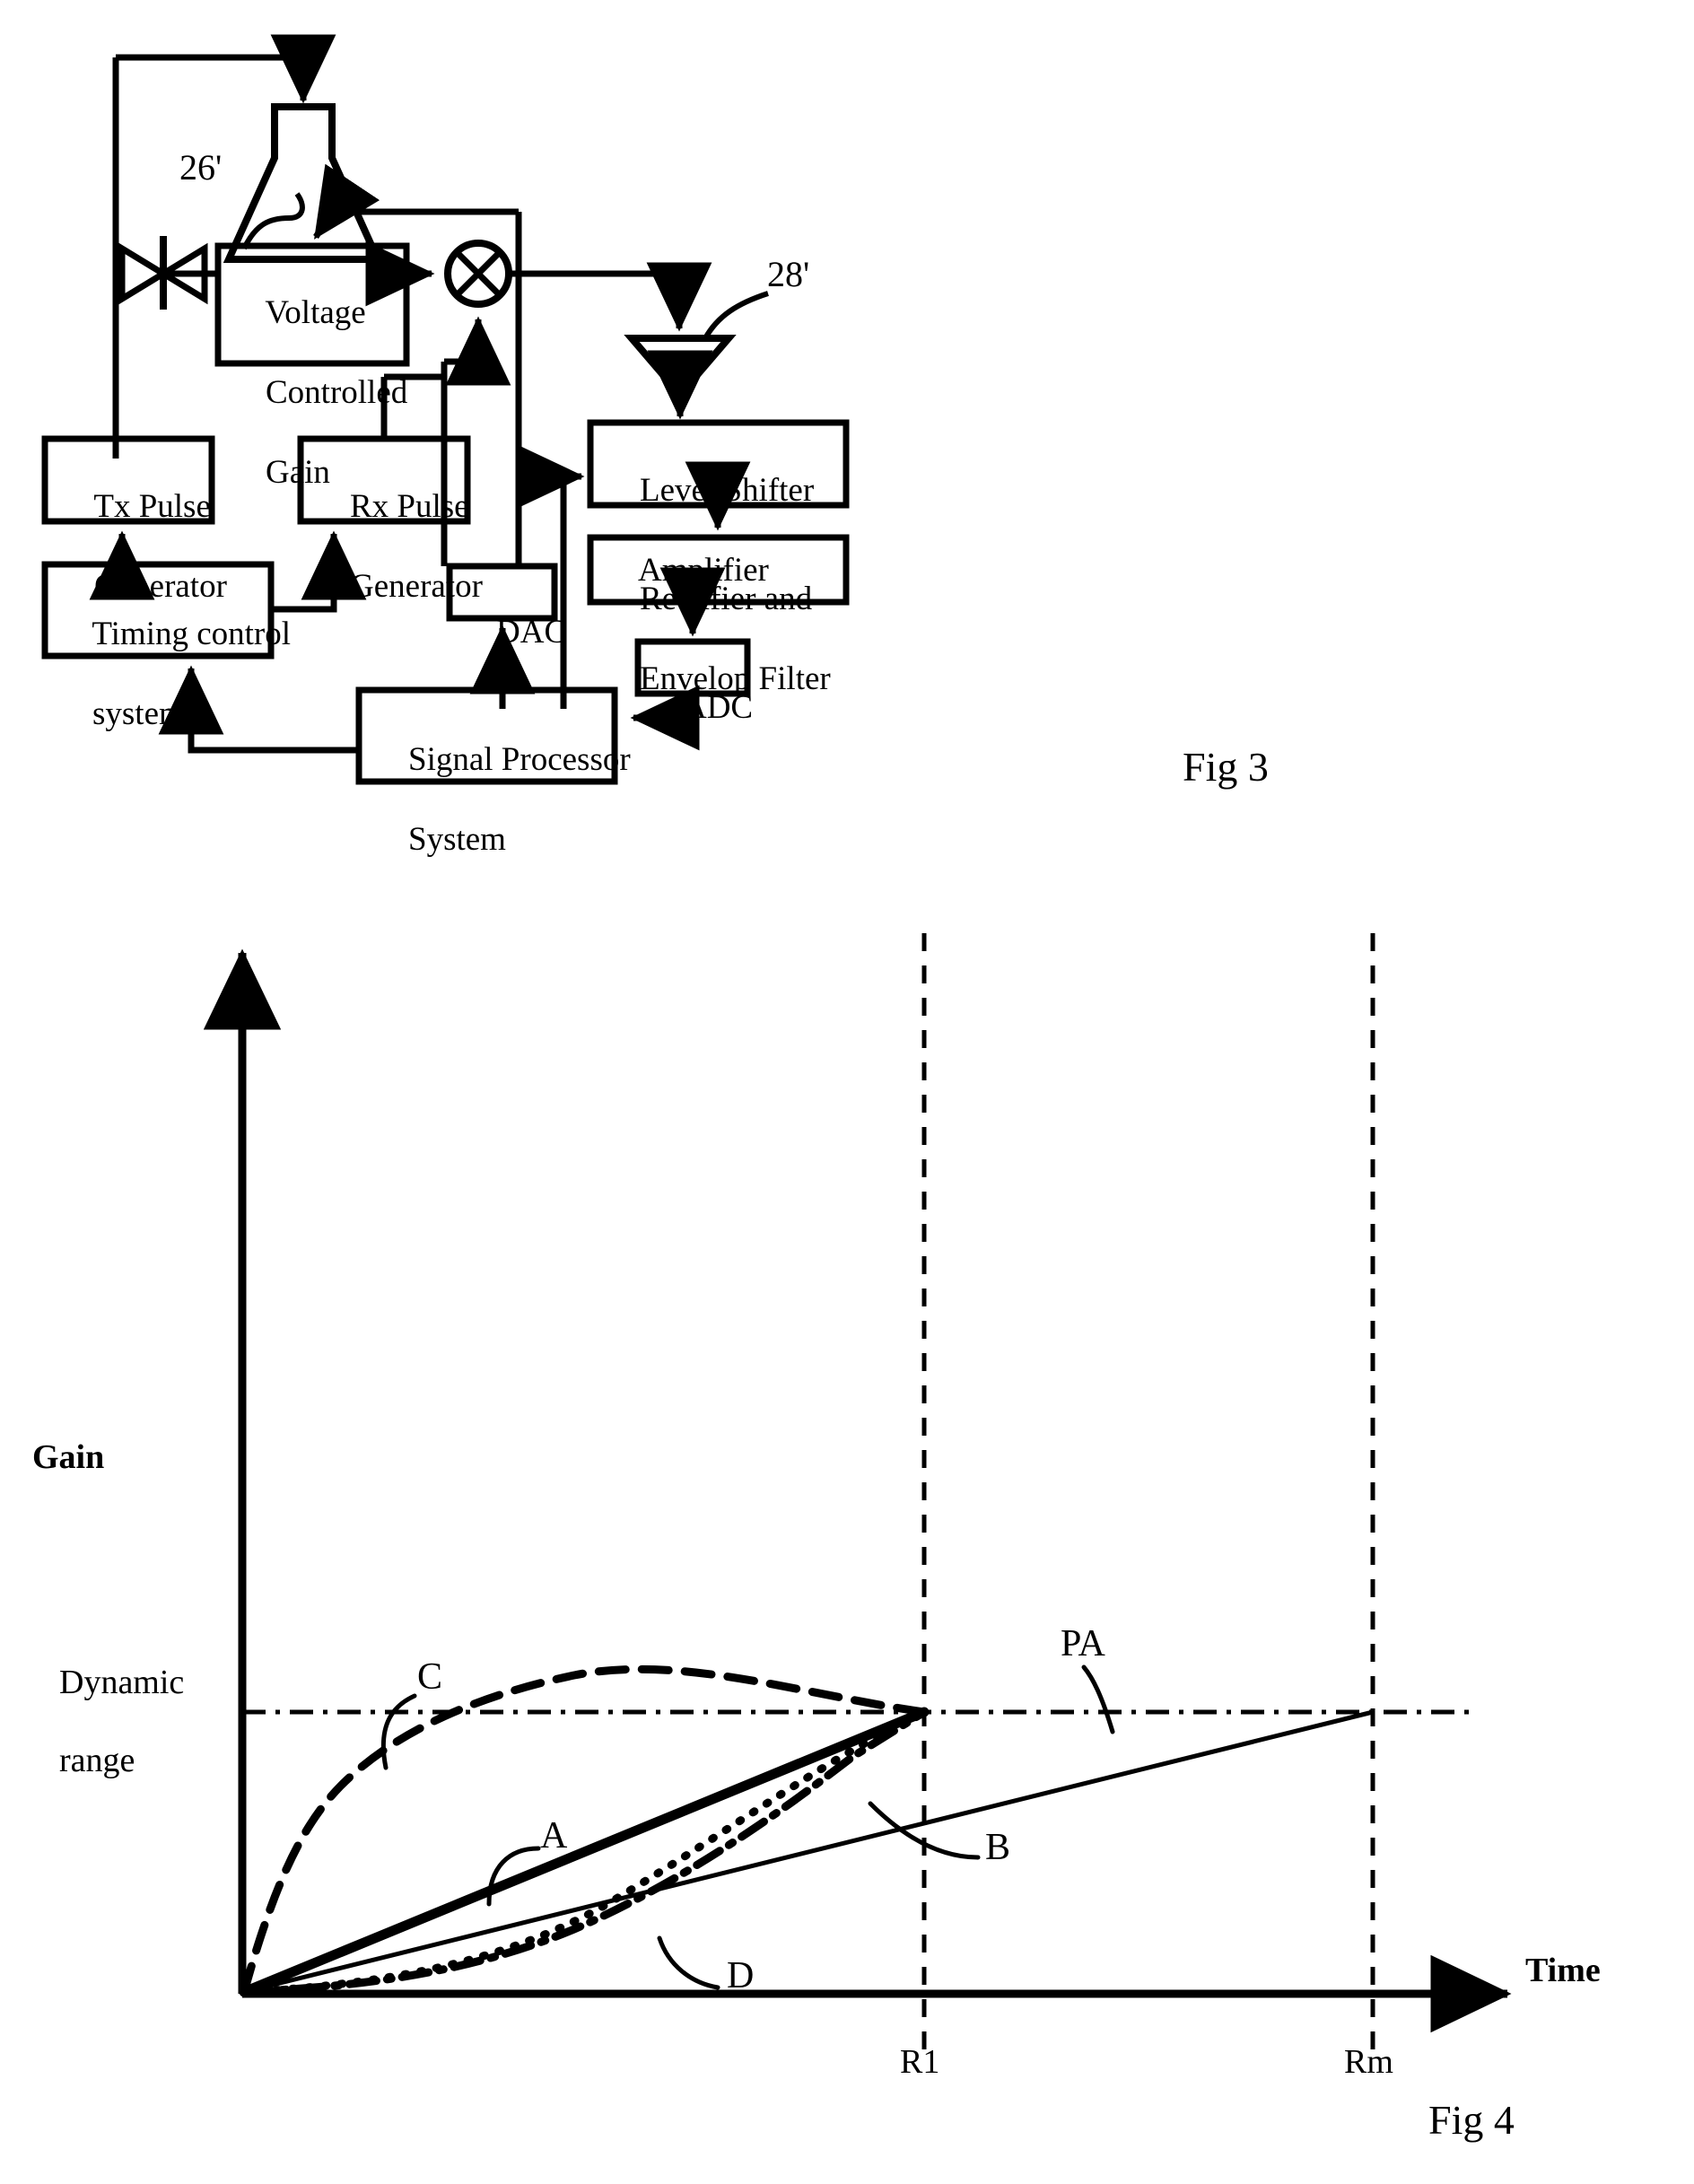 The height and width of the screenshot is (2184, 1694). What do you see at coordinates (122, 1682) in the screenshot?
I see `dynamic-range-line-1: Dynamic` at bounding box center [122, 1682].